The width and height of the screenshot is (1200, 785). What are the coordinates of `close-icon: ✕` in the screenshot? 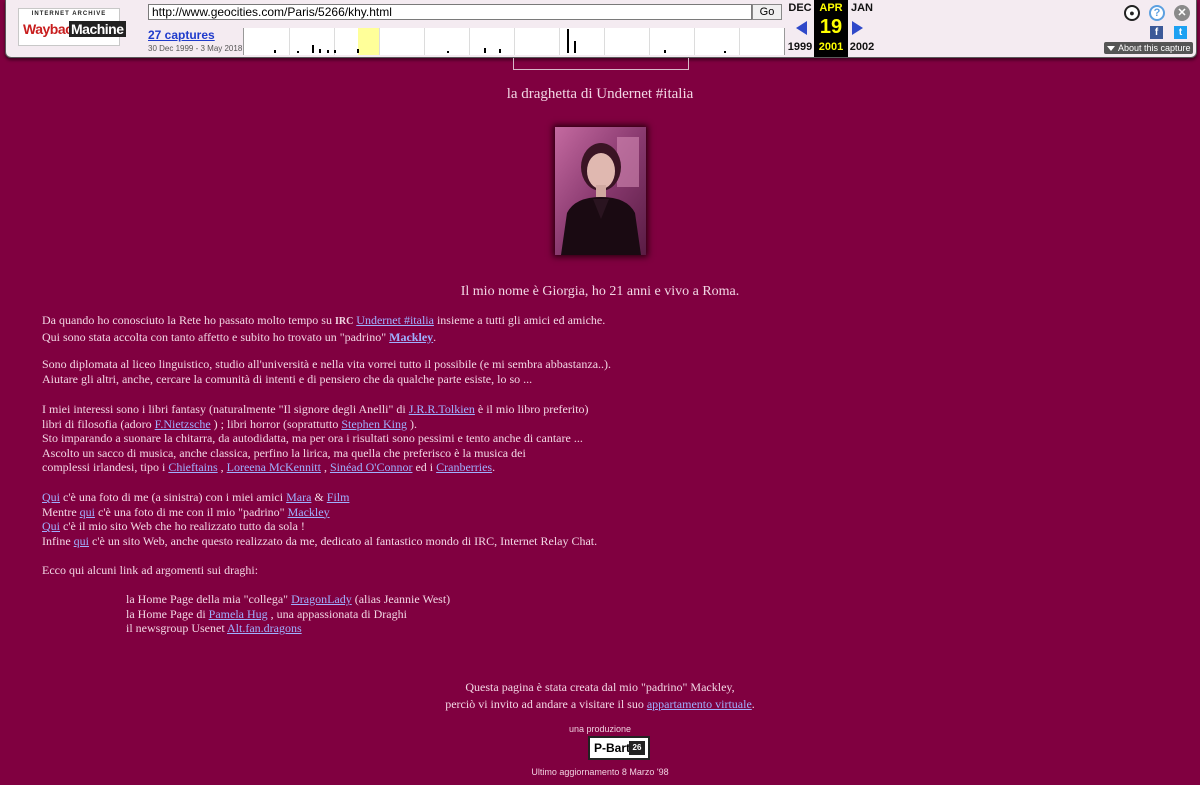 It's located at (1182, 13).